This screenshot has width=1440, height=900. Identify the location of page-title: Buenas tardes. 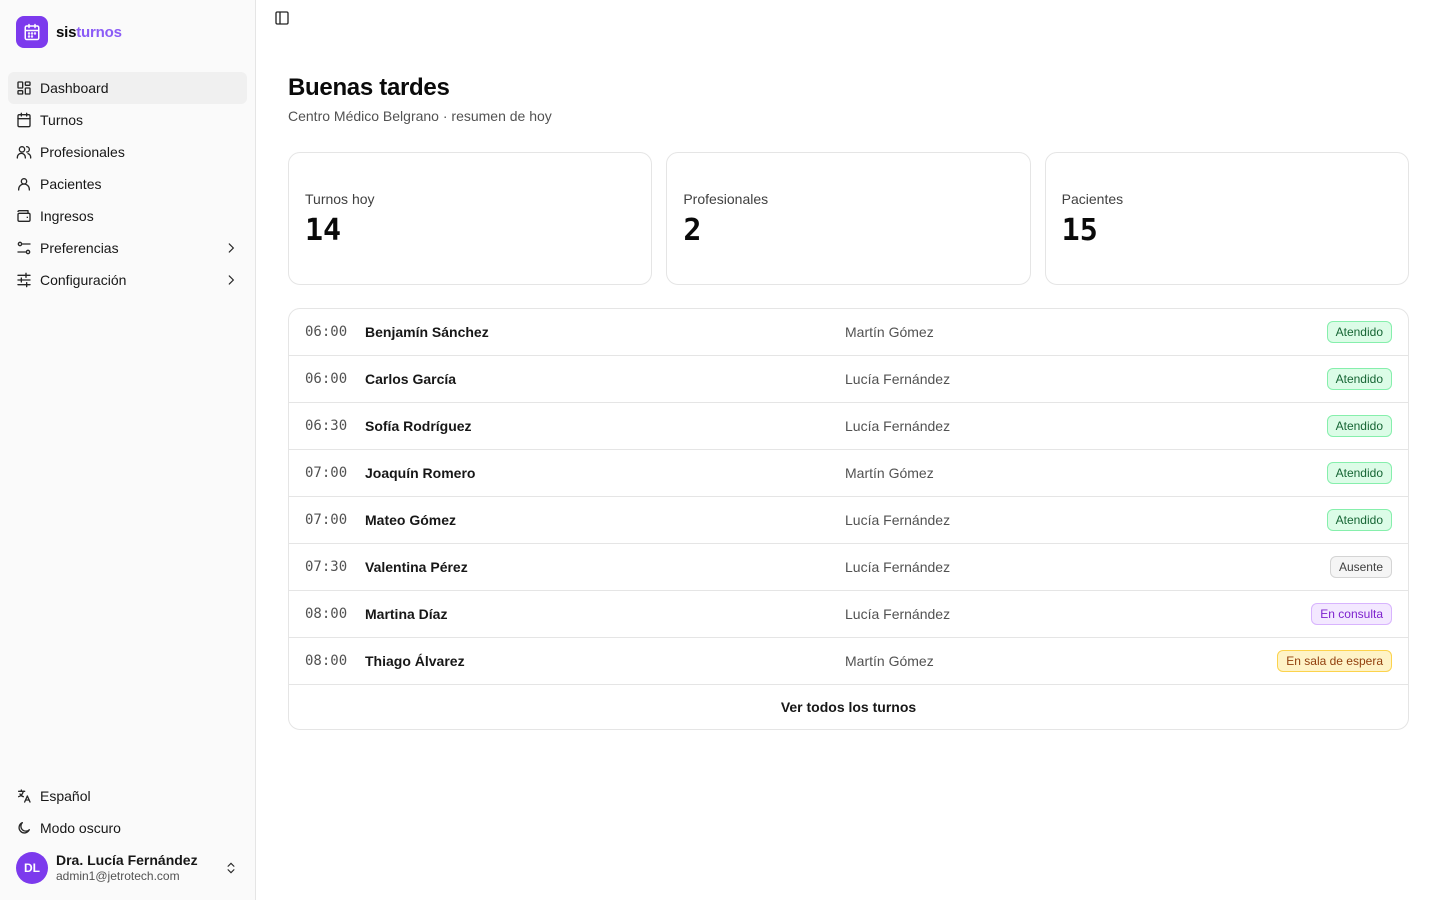
(369, 87).